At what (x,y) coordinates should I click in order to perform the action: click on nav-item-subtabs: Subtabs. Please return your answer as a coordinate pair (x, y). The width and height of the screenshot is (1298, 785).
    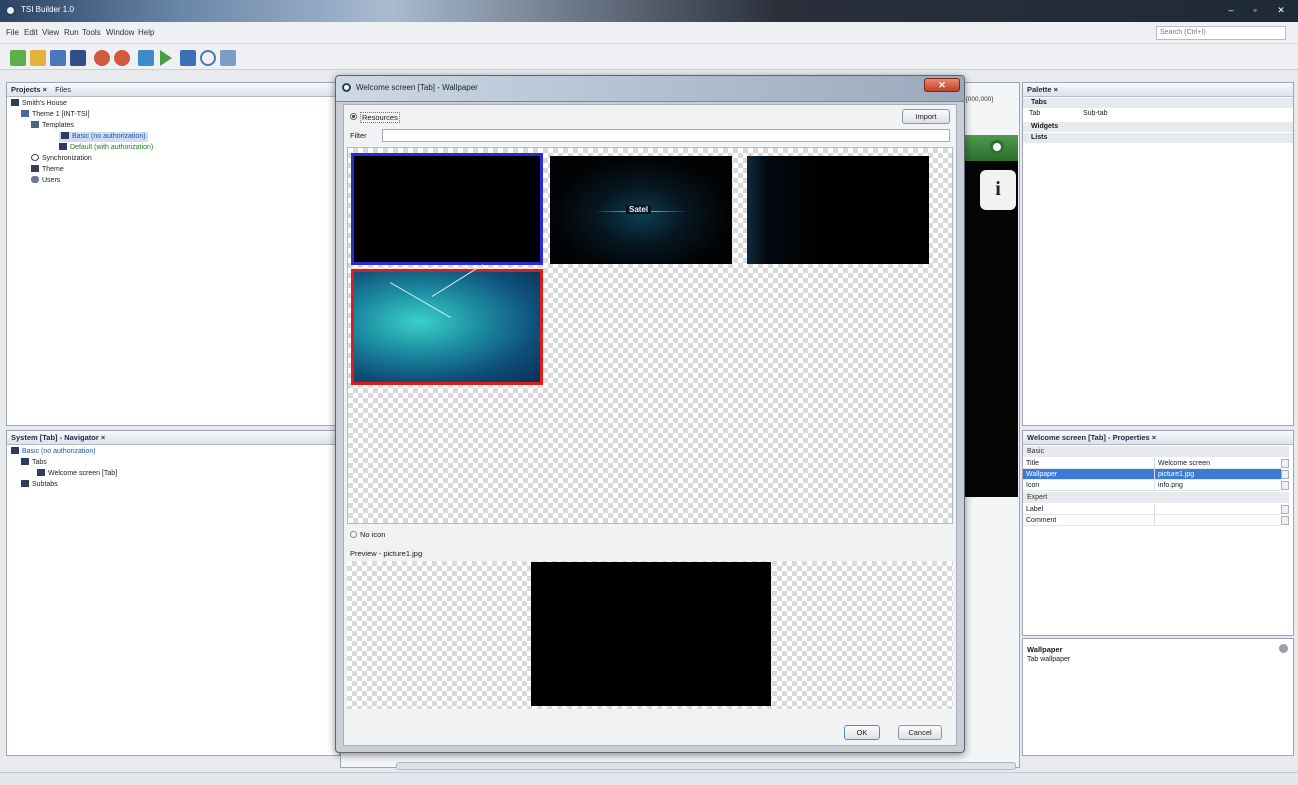
    Looking at the image, I should click on (39, 485).